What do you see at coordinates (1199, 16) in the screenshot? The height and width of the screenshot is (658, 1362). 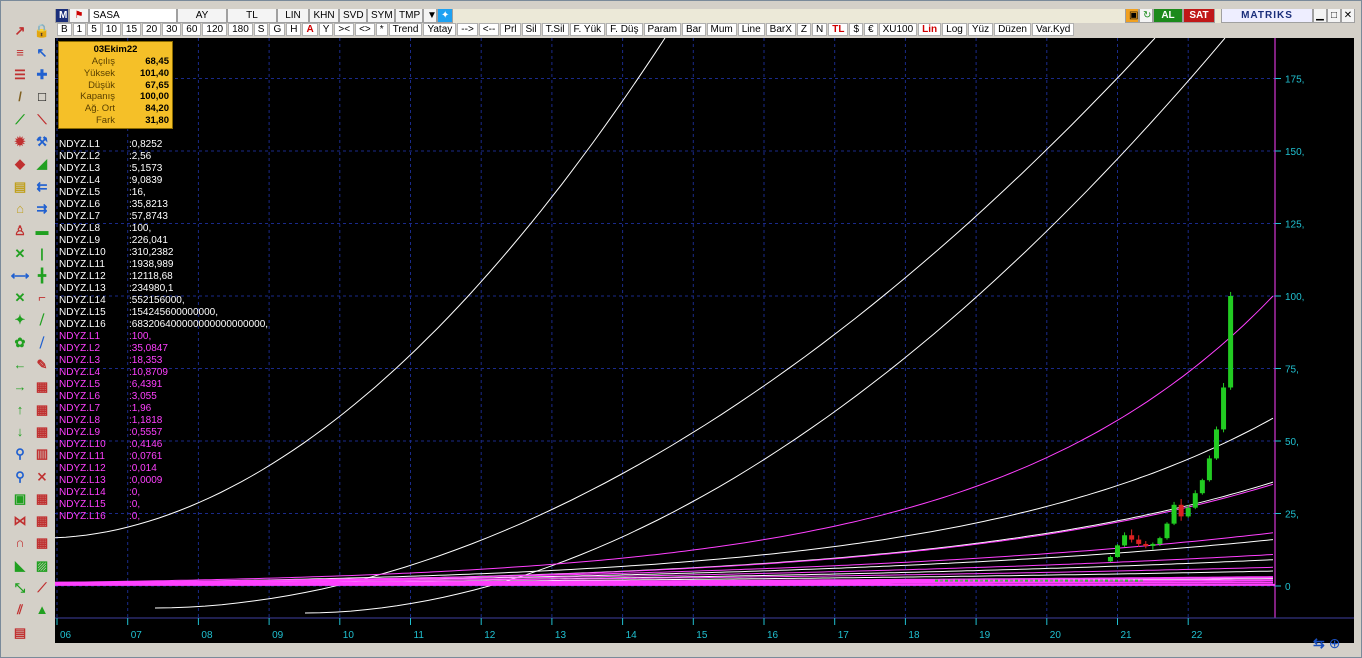 I see `sell-button: SAT` at bounding box center [1199, 16].